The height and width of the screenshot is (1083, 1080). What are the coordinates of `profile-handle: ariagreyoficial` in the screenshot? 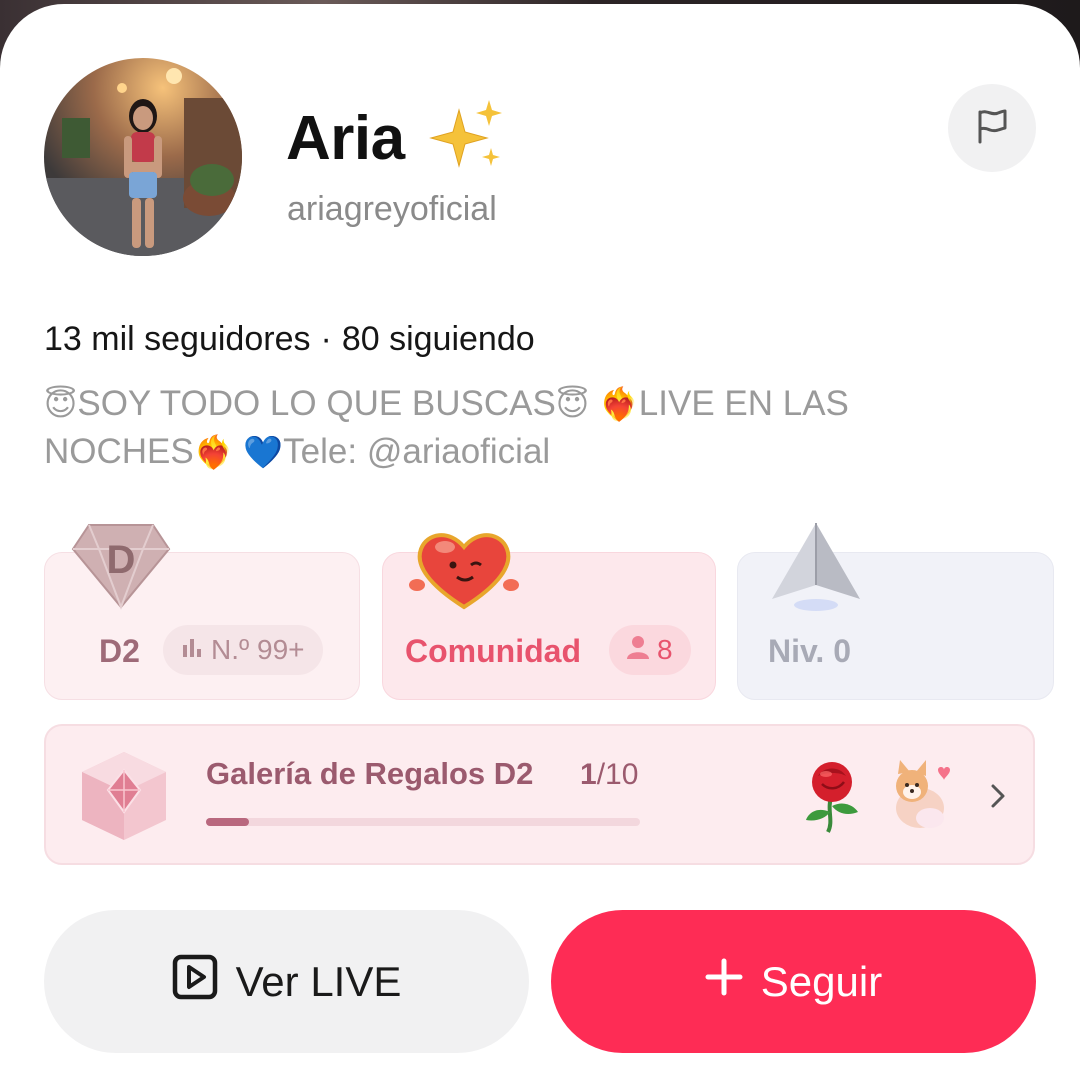 It's located at (392, 209).